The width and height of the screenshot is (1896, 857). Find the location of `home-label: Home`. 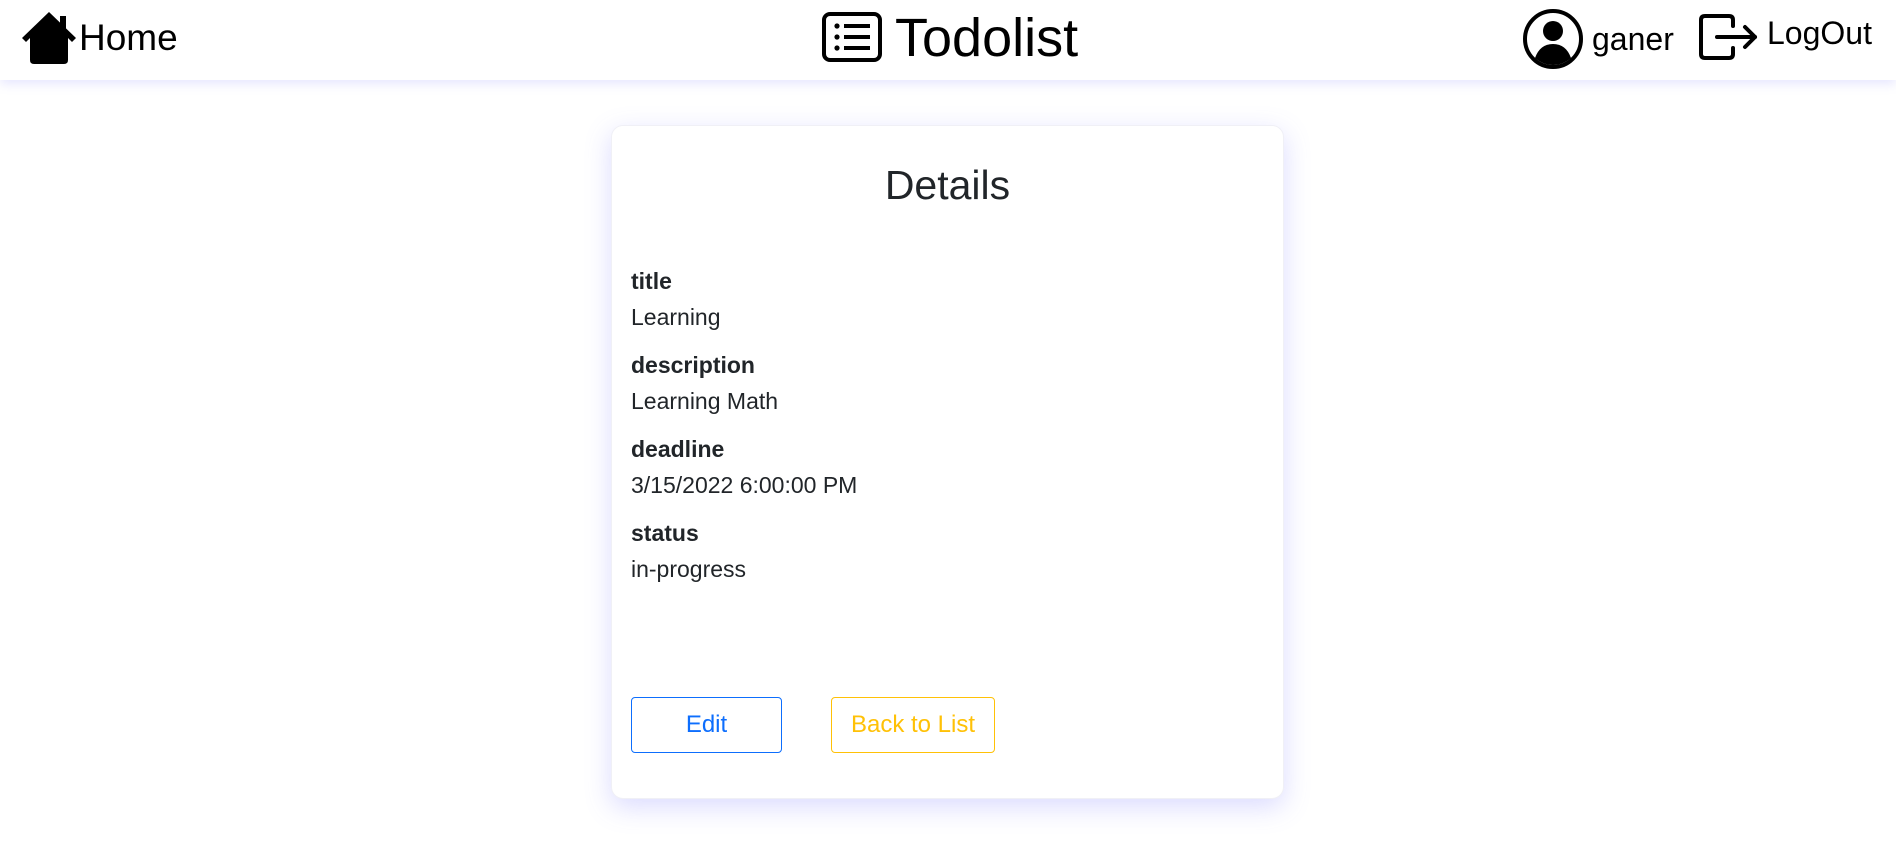

home-label: Home is located at coordinates (128, 37).